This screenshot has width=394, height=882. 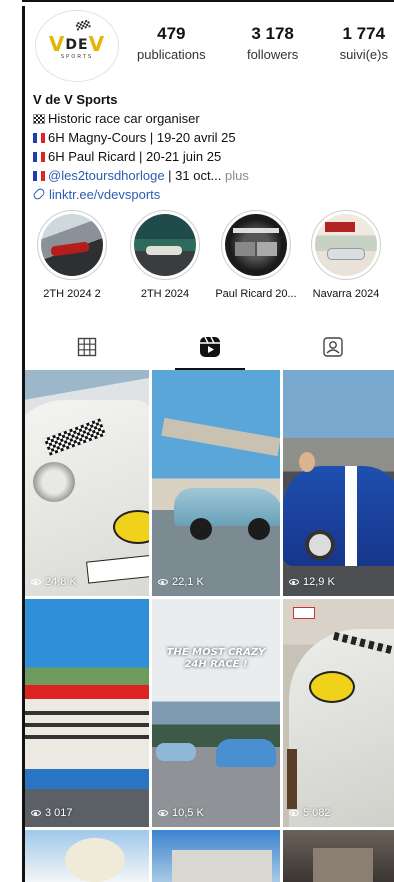 What do you see at coordinates (216, 483) in the screenshot?
I see `reel-thumbnail: 22,1 K` at bounding box center [216, 483].